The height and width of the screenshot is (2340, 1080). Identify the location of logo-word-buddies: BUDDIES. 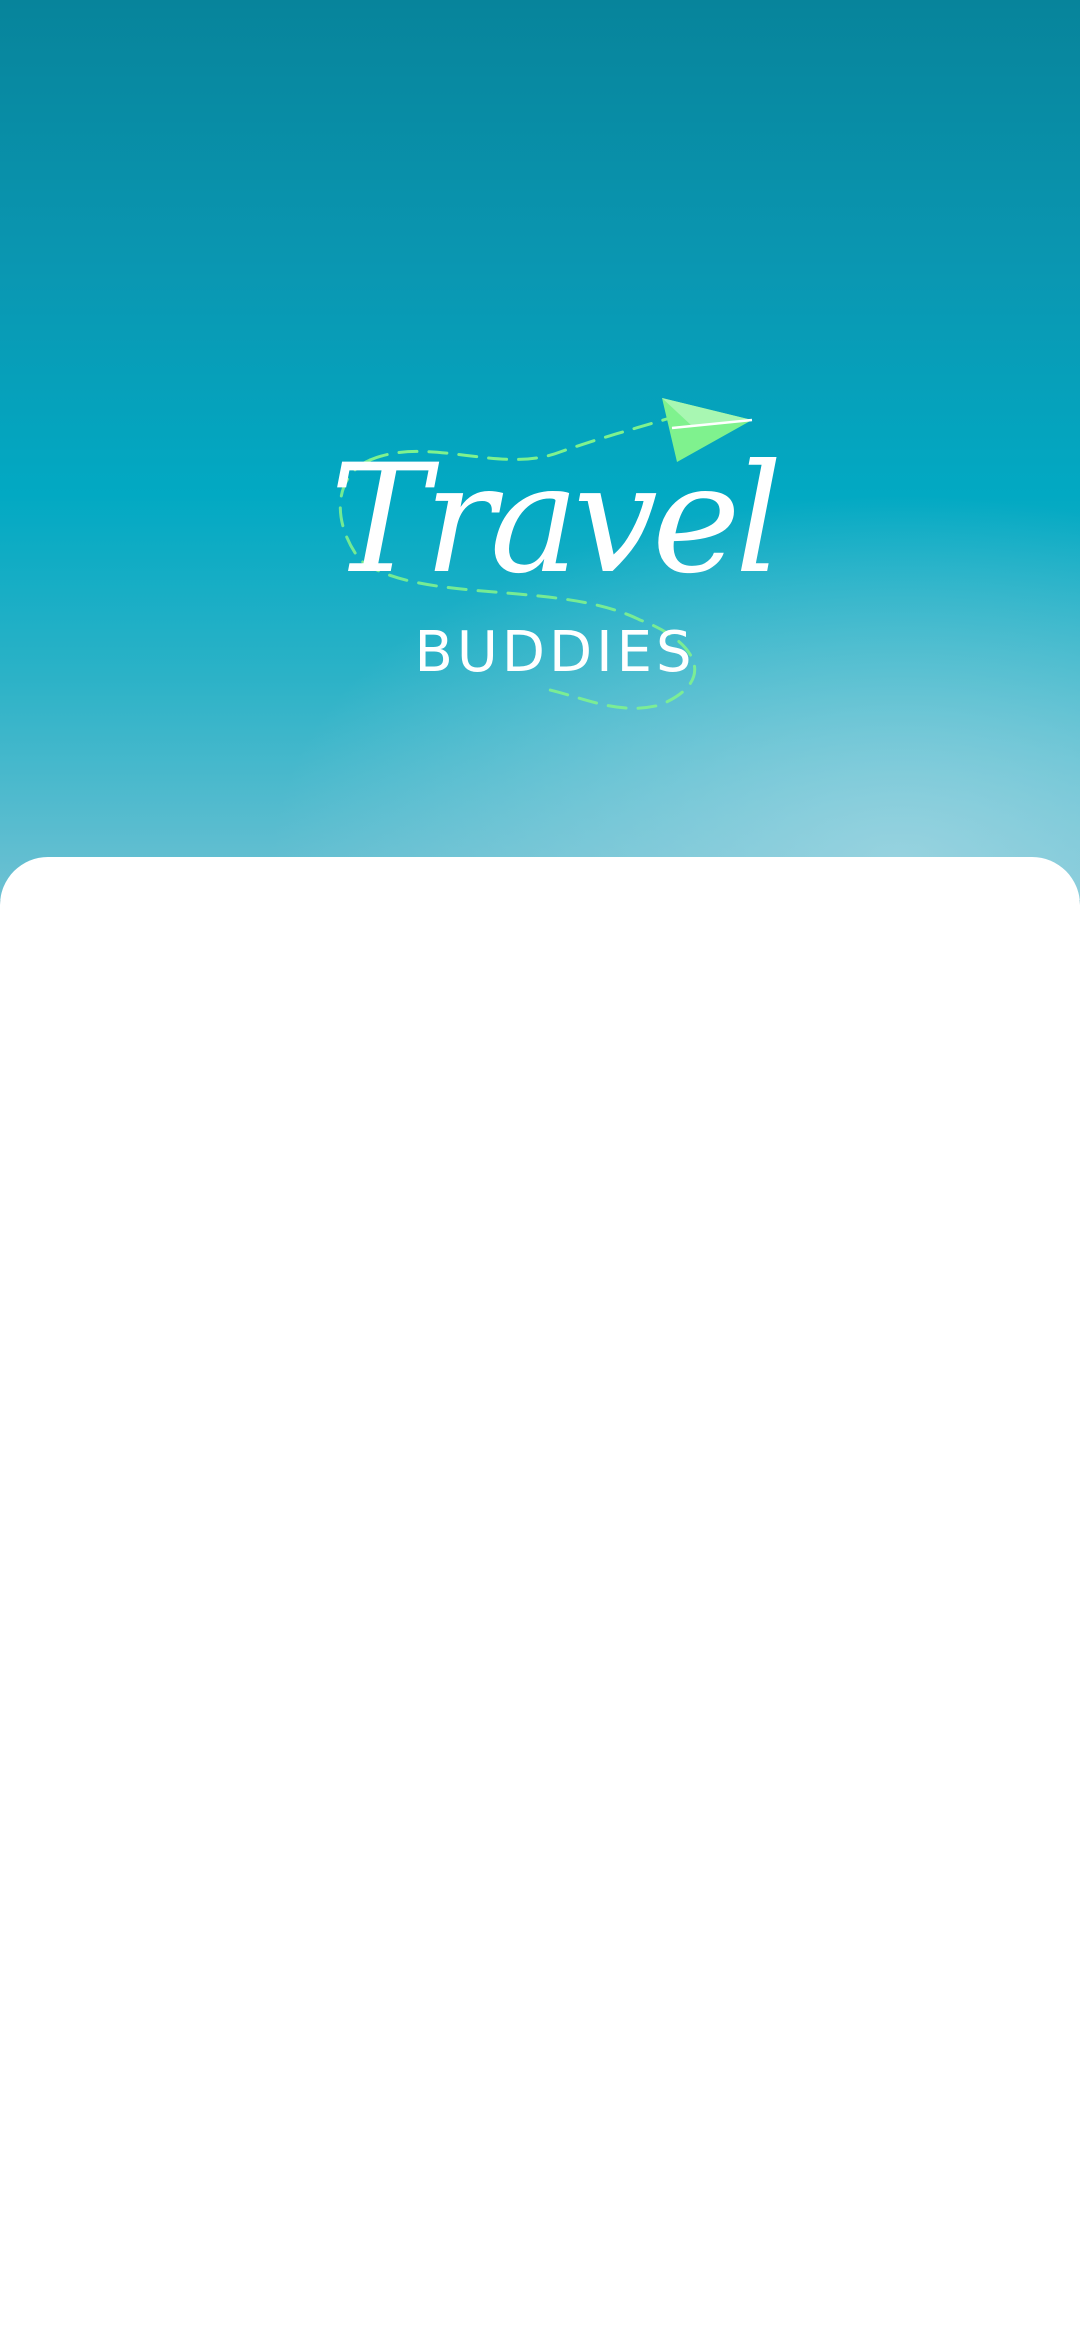
(555, 652).